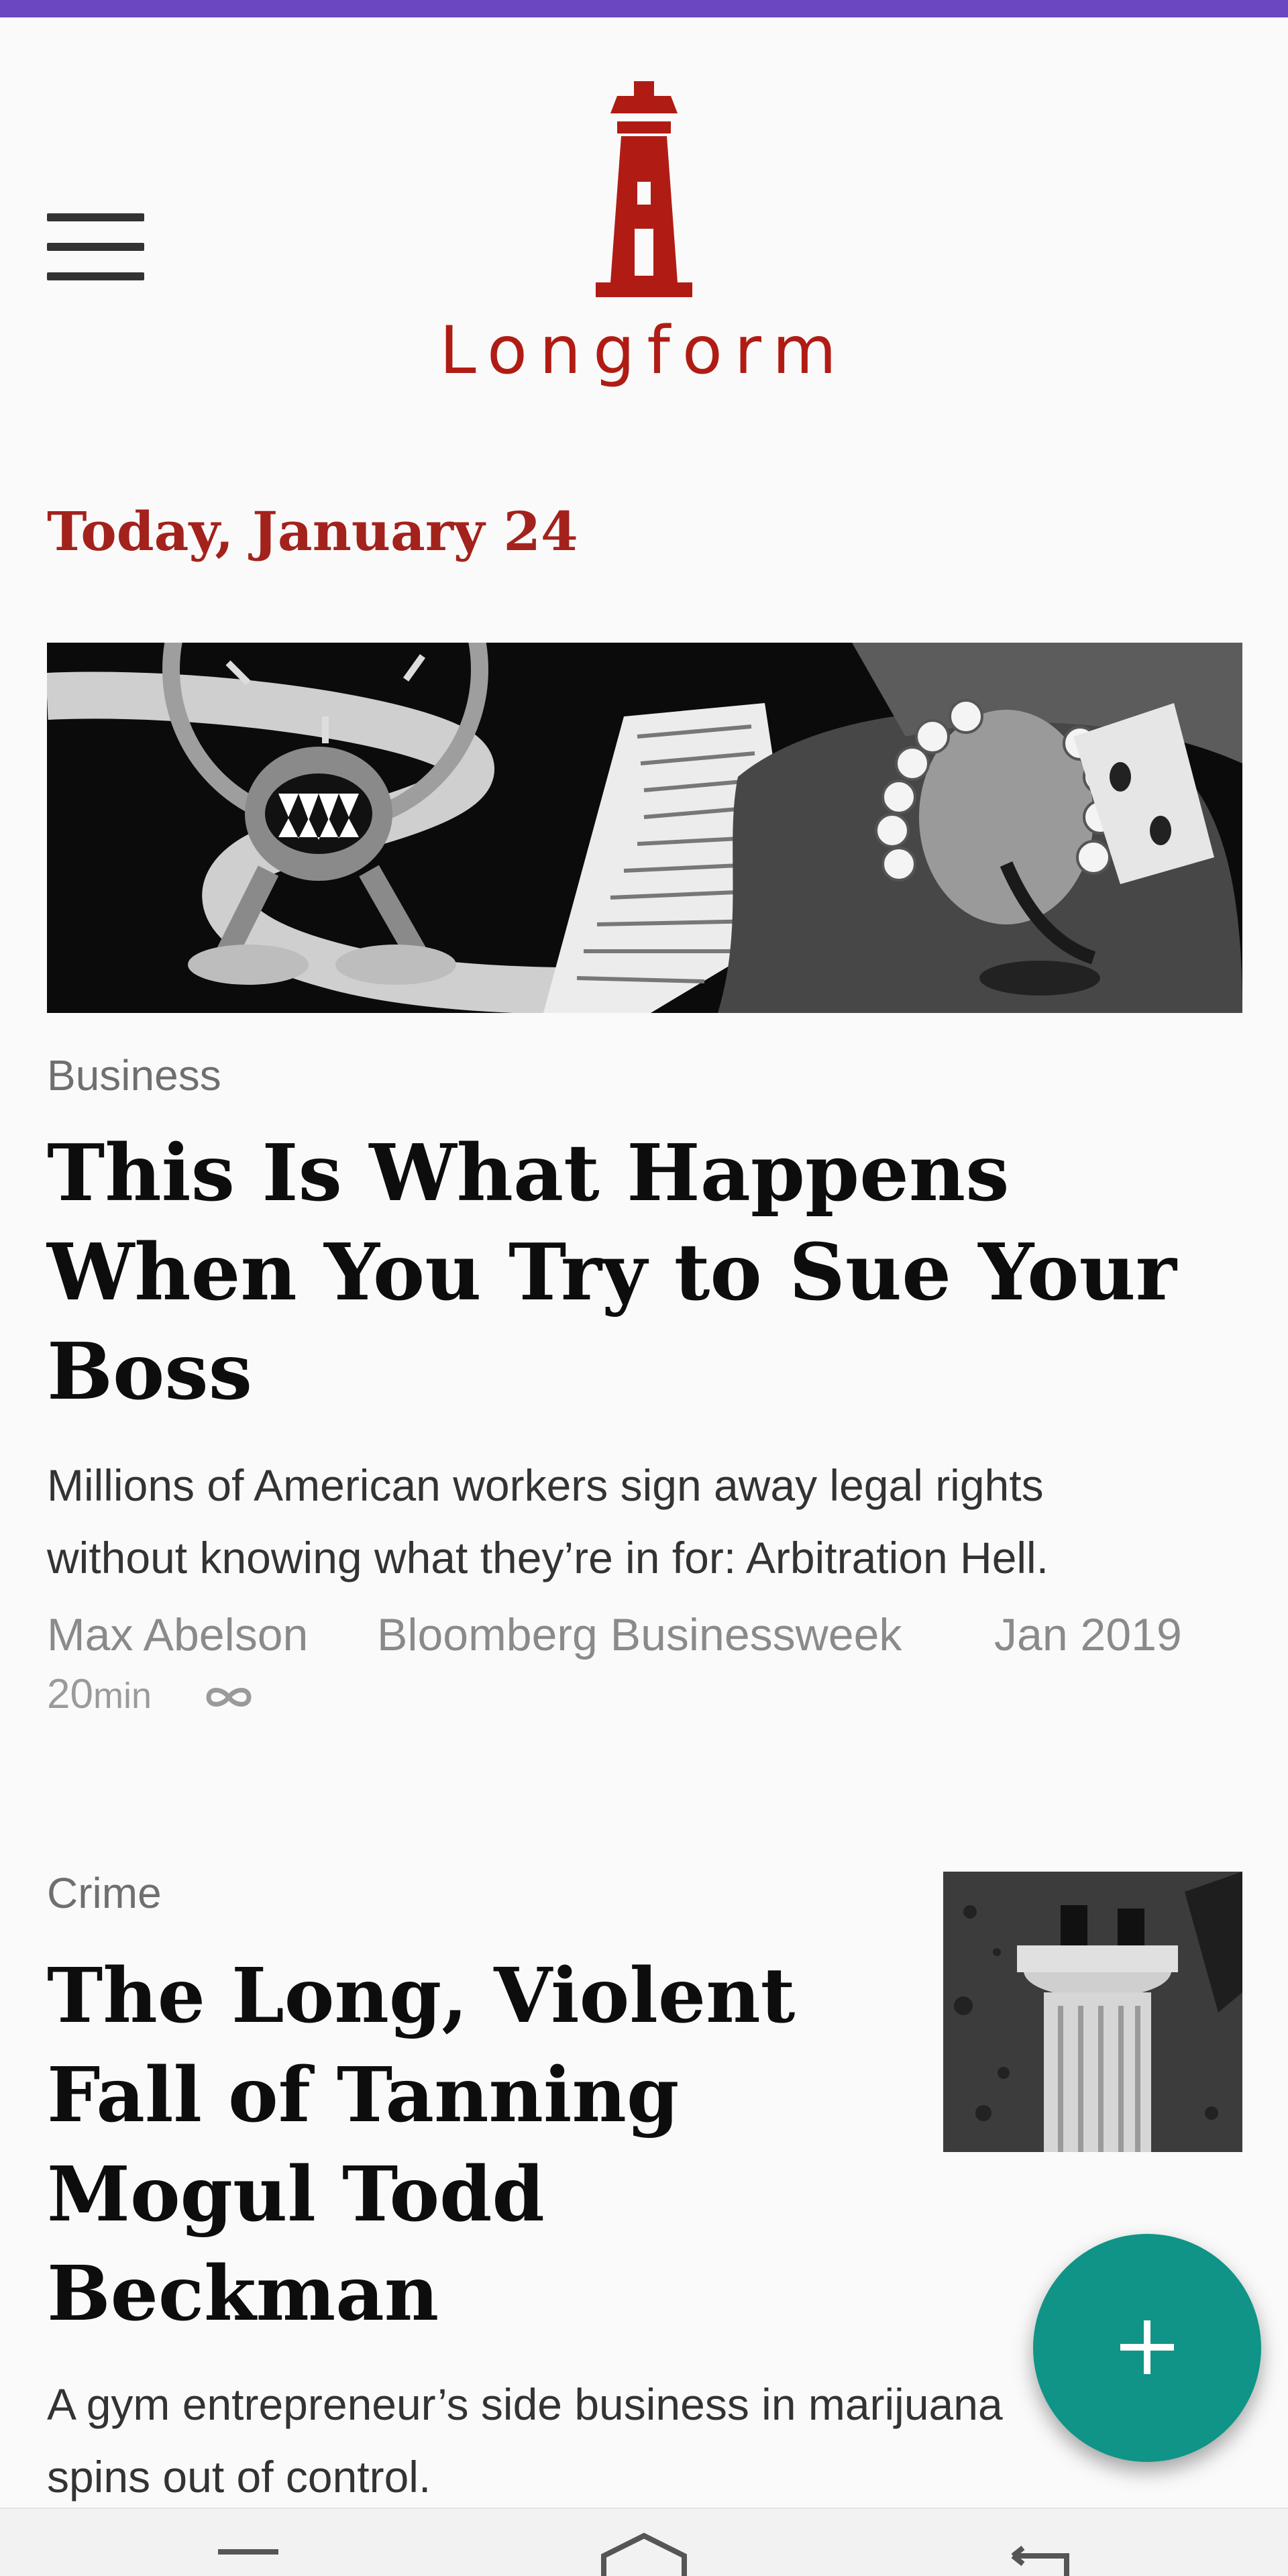 The image size is (1288, 2576). What do you see at coordinates (644, 189) in the screenshot?
I see `lighthouse-logo-icon` at bounding box center [644, 189].